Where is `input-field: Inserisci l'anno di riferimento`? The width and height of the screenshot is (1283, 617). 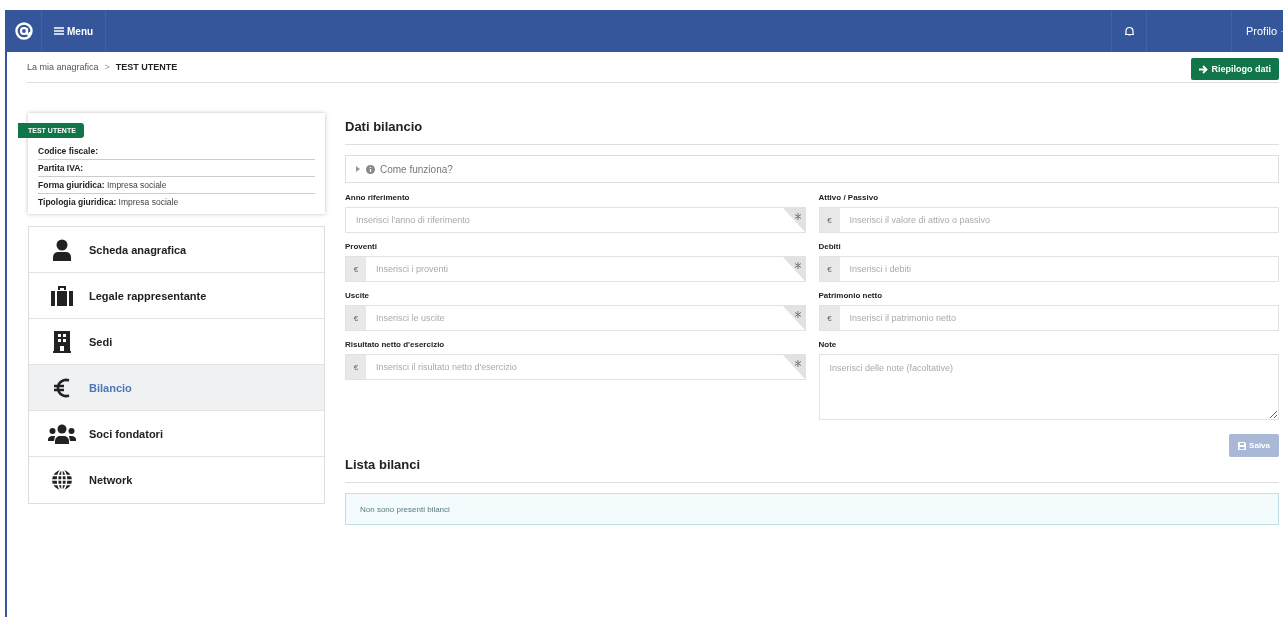 input-field: Inserisci l'anno di riferimento is located at coordinates (575, 220).